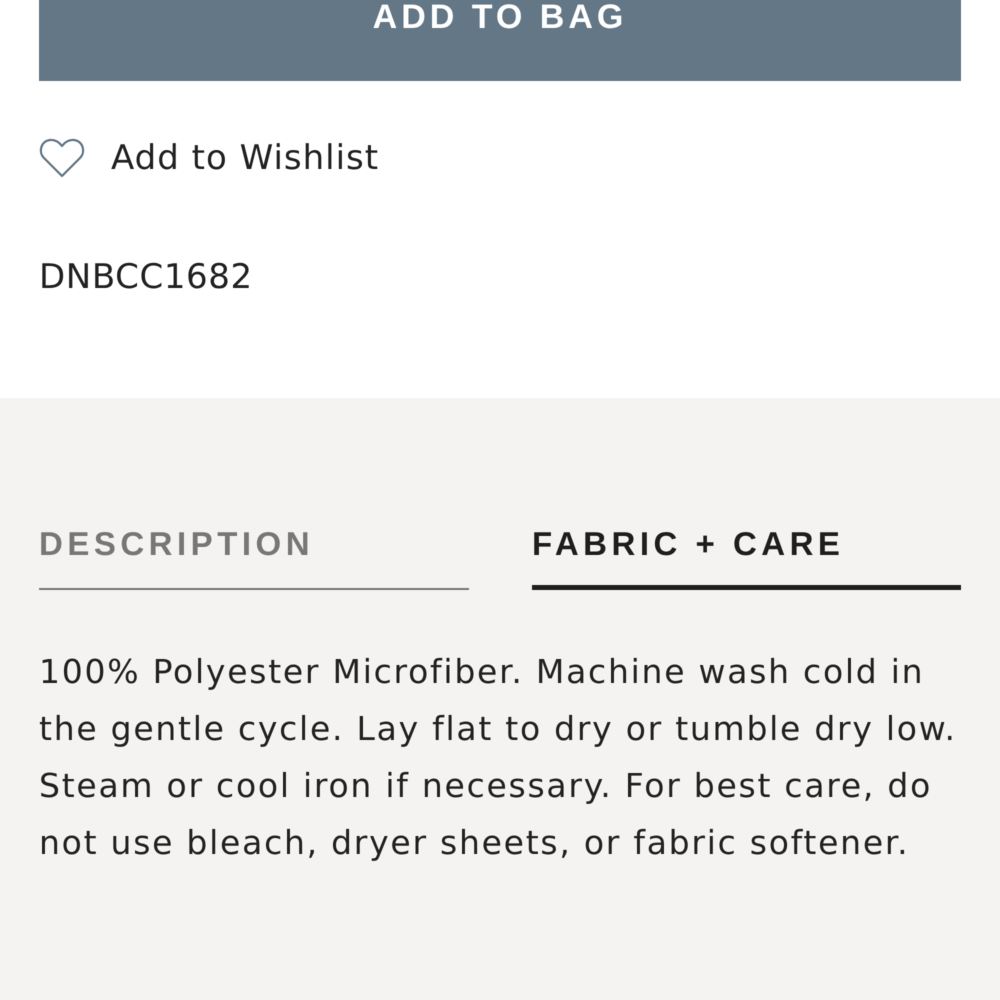 This screenshot has height=1000, width=1000. I want to click on tab: DESCRIPTION, so click(254, 558).